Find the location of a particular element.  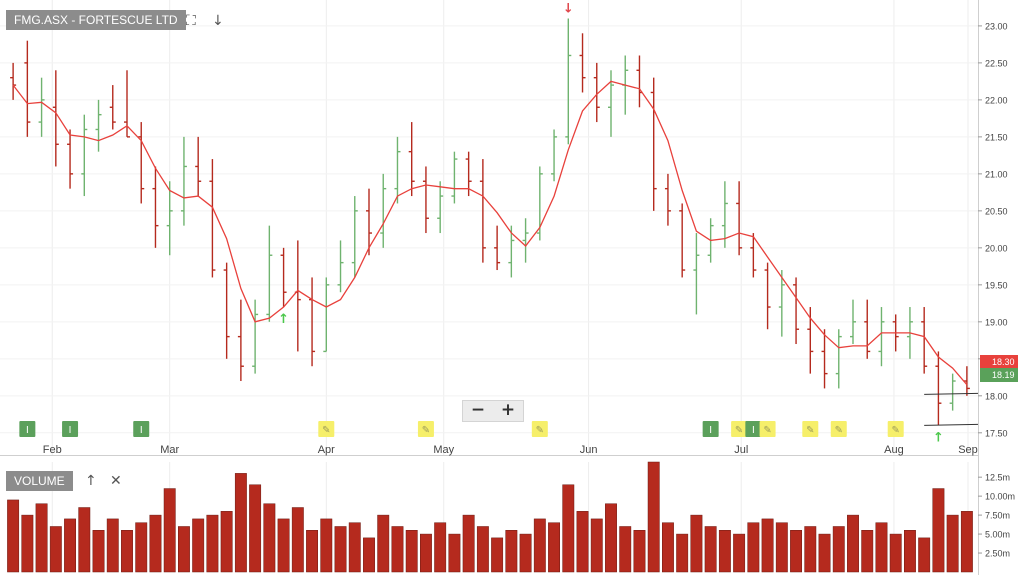

arrow-up-icon: ↑ is located at coordinates (91, 481).